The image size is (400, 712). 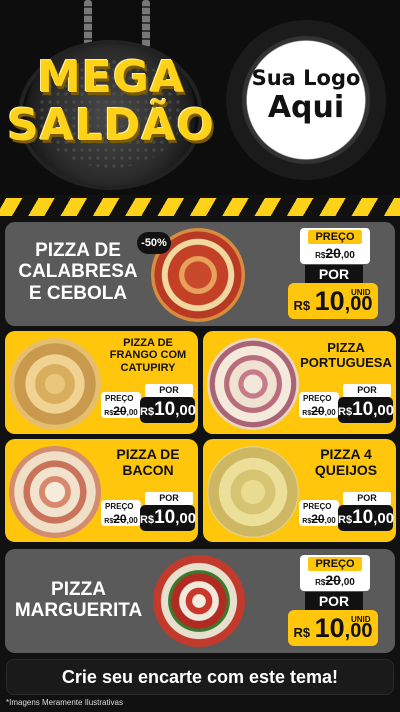 I want to click on product-name: PIZZA MARGUERITA, so click(x=78, y=600).